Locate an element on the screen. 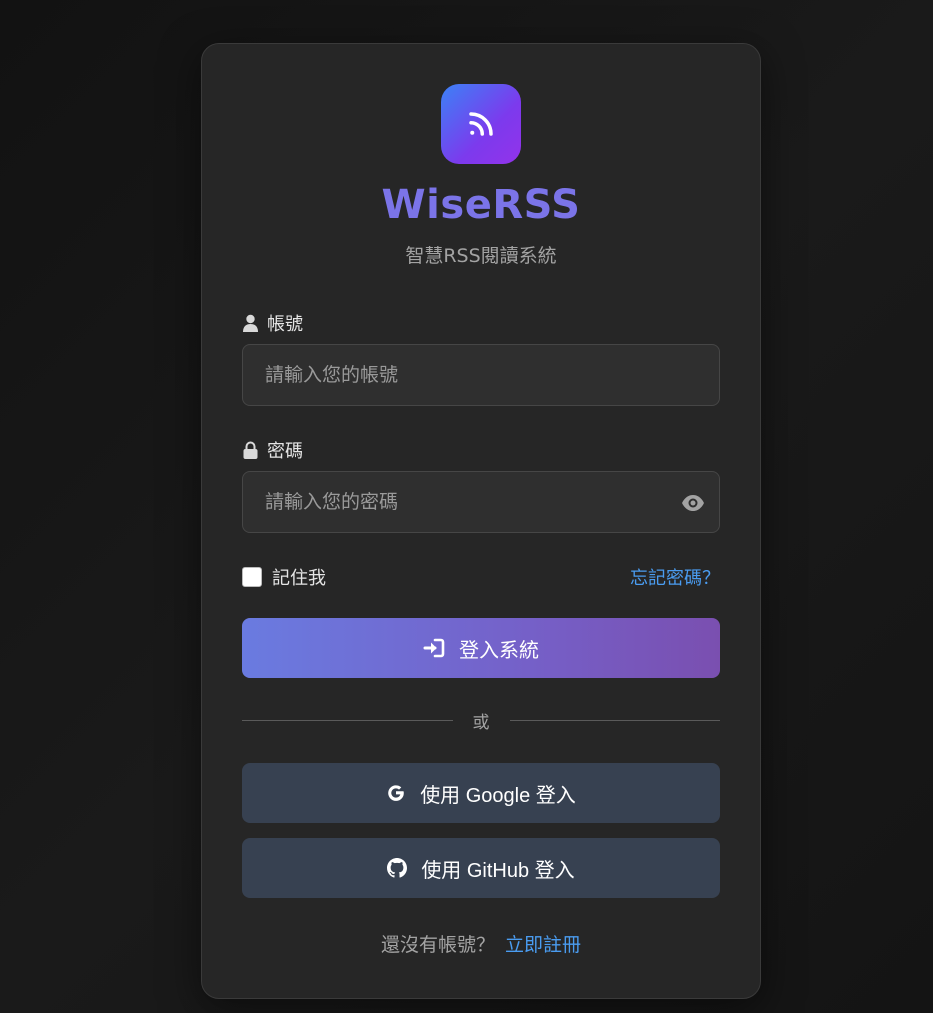 The image size is (933, 1013). or-divider: 或 is located at coordinates (481, 721).